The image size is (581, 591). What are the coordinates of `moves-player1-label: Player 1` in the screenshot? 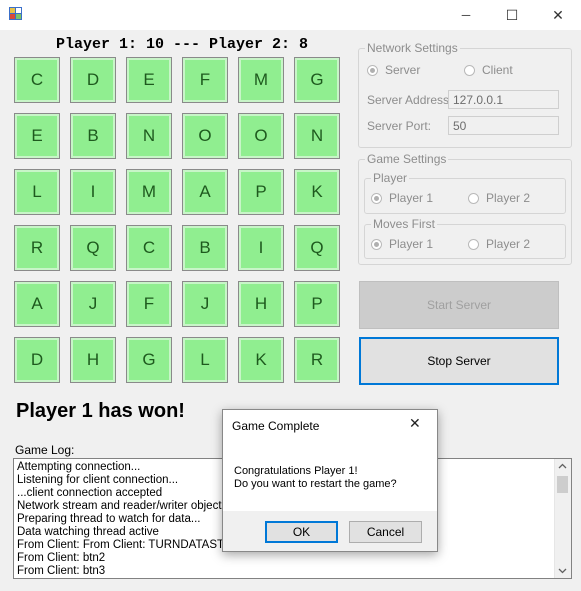 It's located at (411, 244).